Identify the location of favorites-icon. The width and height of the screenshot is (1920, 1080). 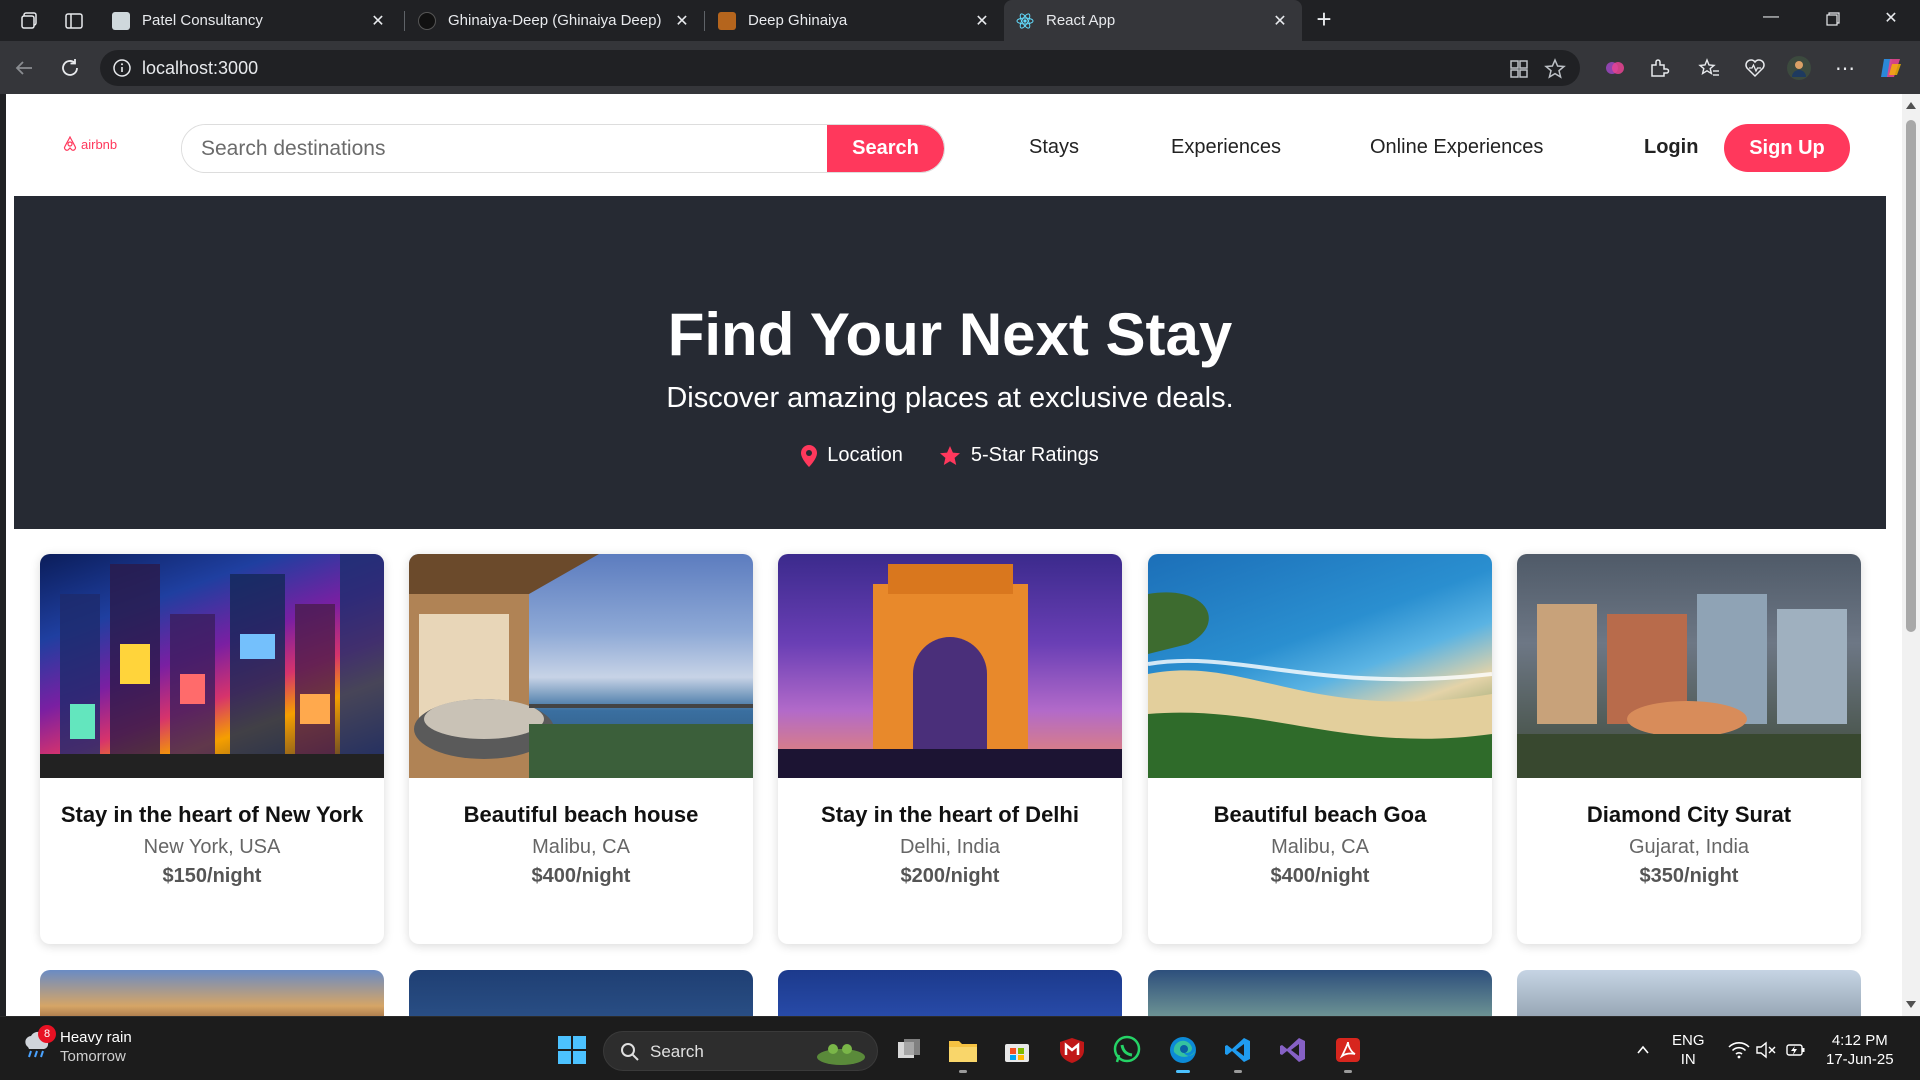
(1709, 68).